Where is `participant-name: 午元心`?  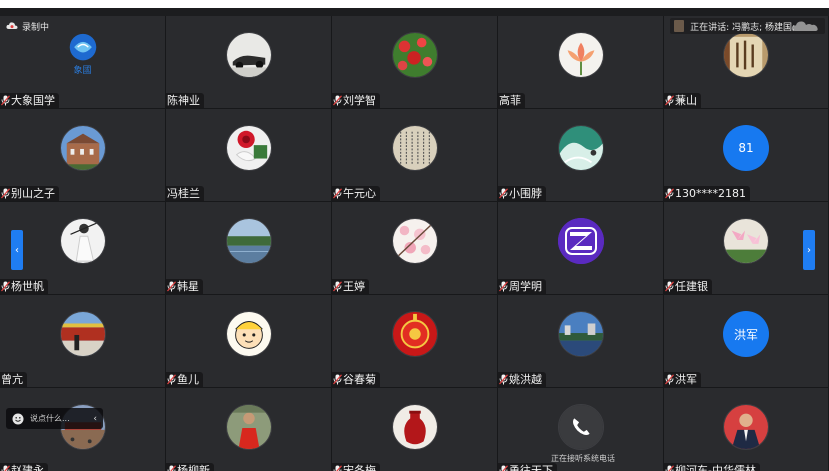
participant-name: 午元心 is located at coordinates (359, 193).